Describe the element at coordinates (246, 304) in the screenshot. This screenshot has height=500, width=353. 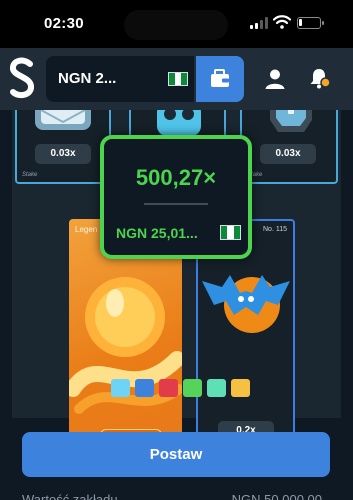
I see `bat-icon` at that location.